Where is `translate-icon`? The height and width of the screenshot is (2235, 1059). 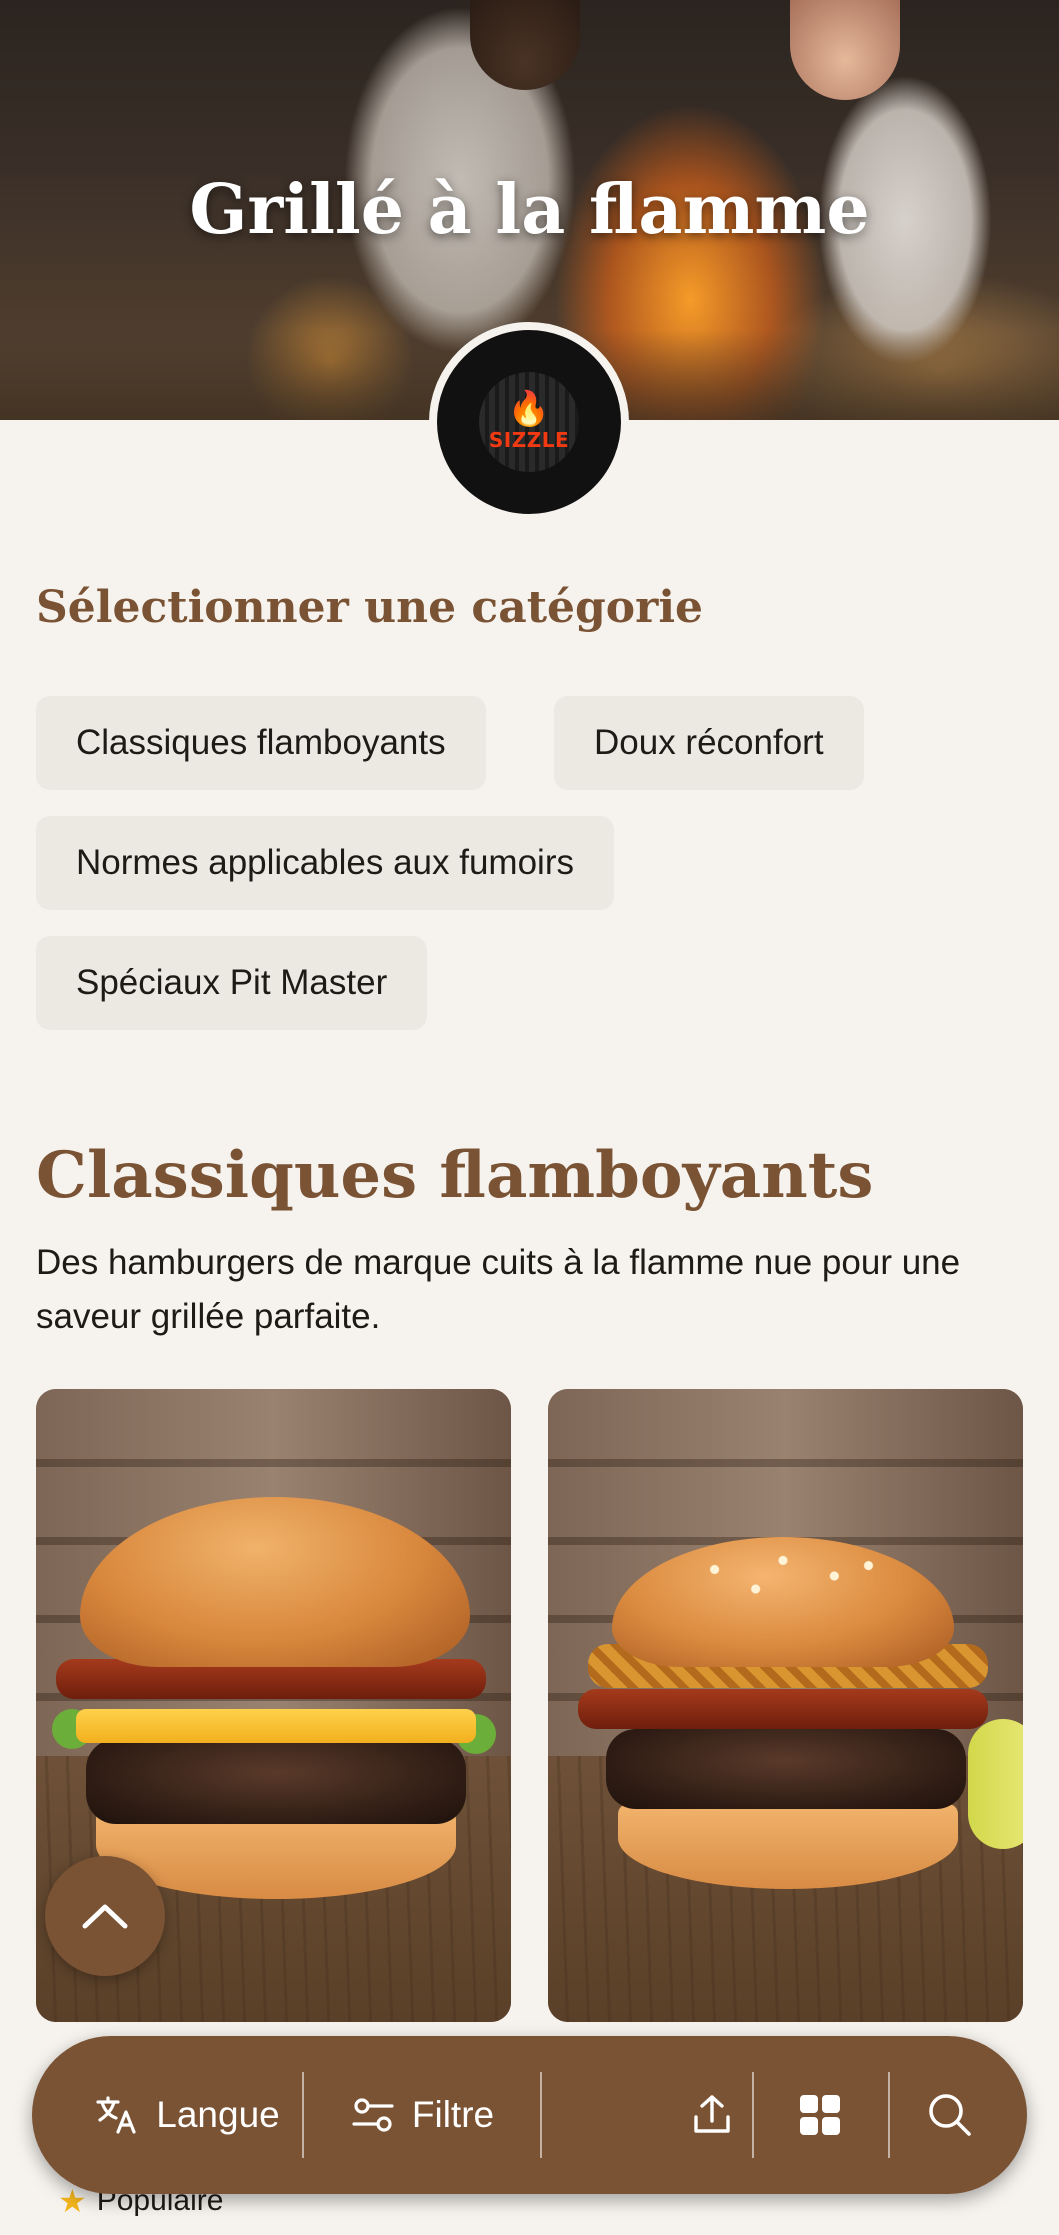 translate-icon is located at coordinates (116, 2115).